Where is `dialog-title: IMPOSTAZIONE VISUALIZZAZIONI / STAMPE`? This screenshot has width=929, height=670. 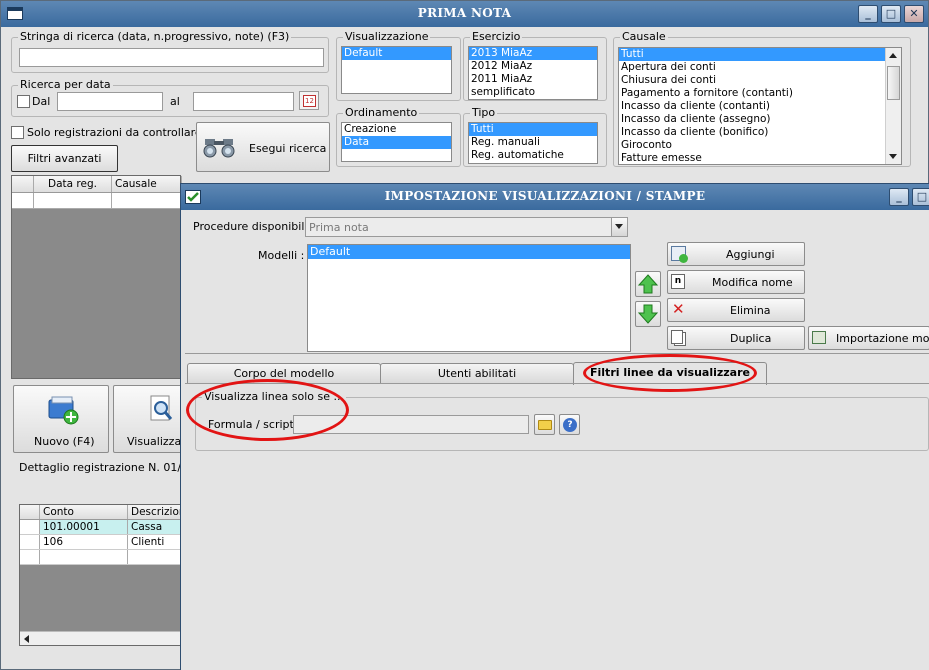
dialog-title: IMPOSTAZIONE VISUALIZZAZIONI / STAMPE is located at coordinates (545, 196).